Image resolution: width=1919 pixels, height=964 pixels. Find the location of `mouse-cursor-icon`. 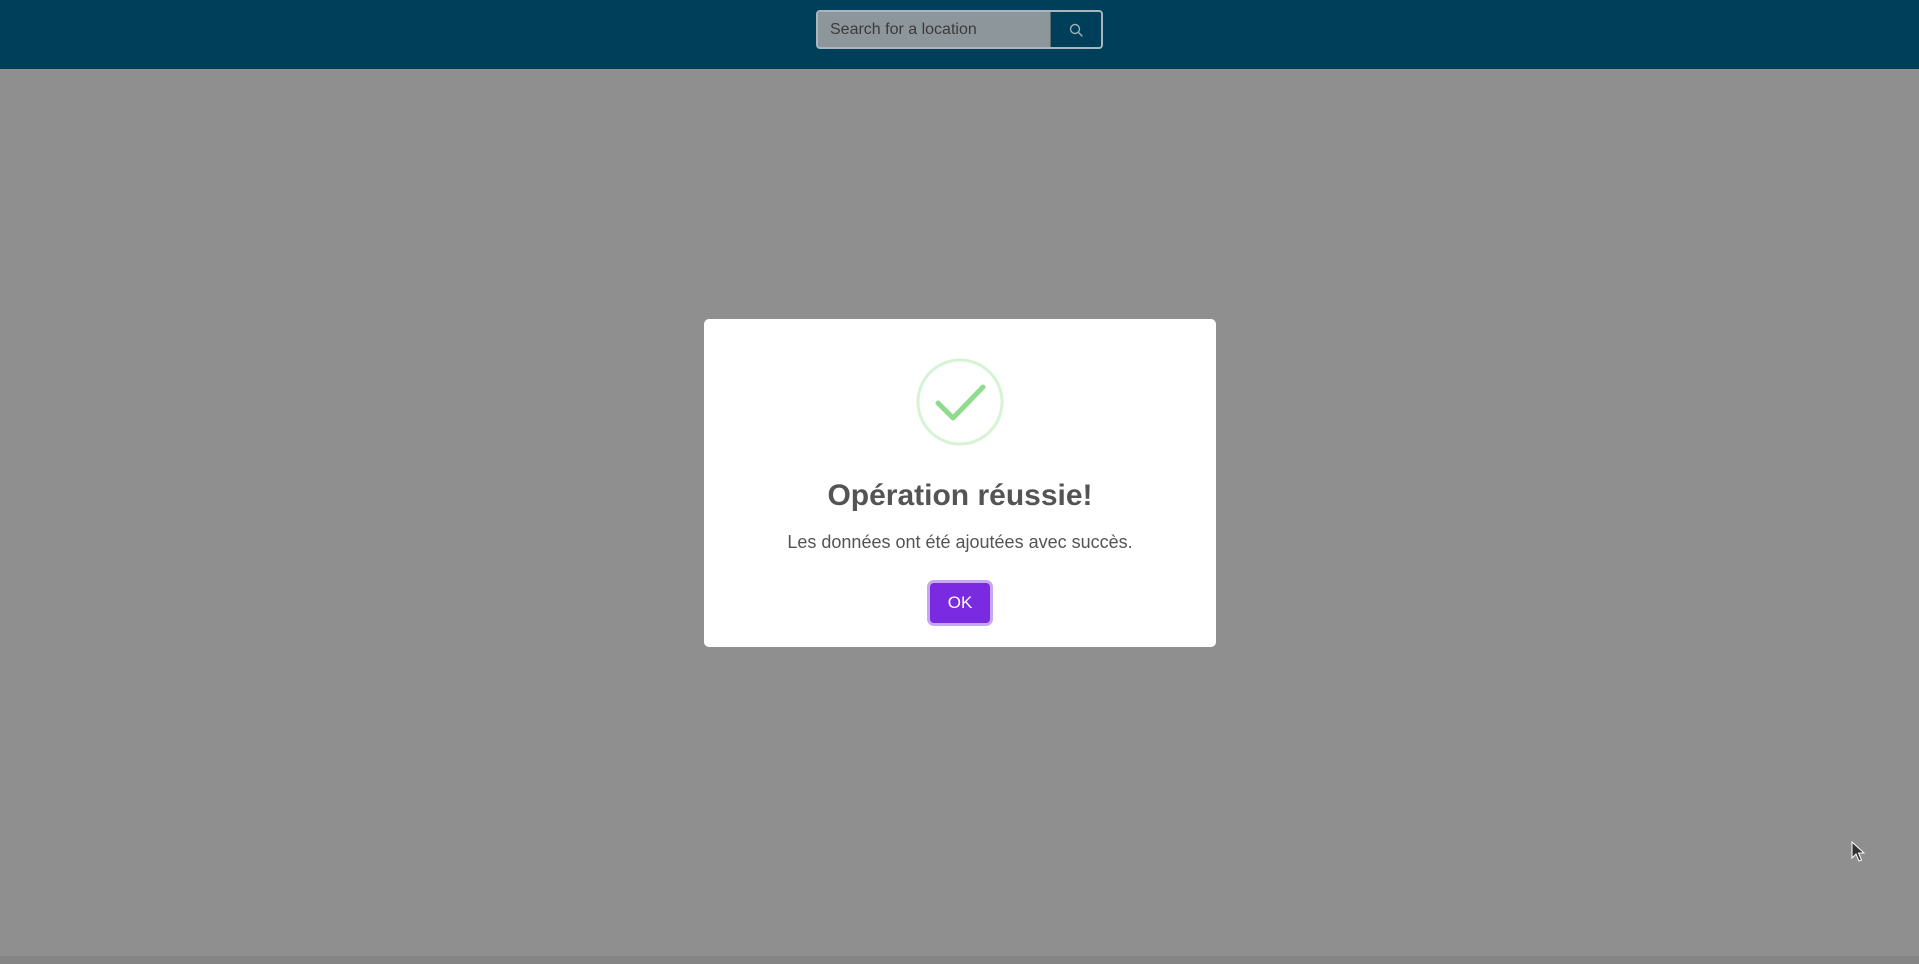

mouse-cursor-icon is located at coordinates (1858, 851).